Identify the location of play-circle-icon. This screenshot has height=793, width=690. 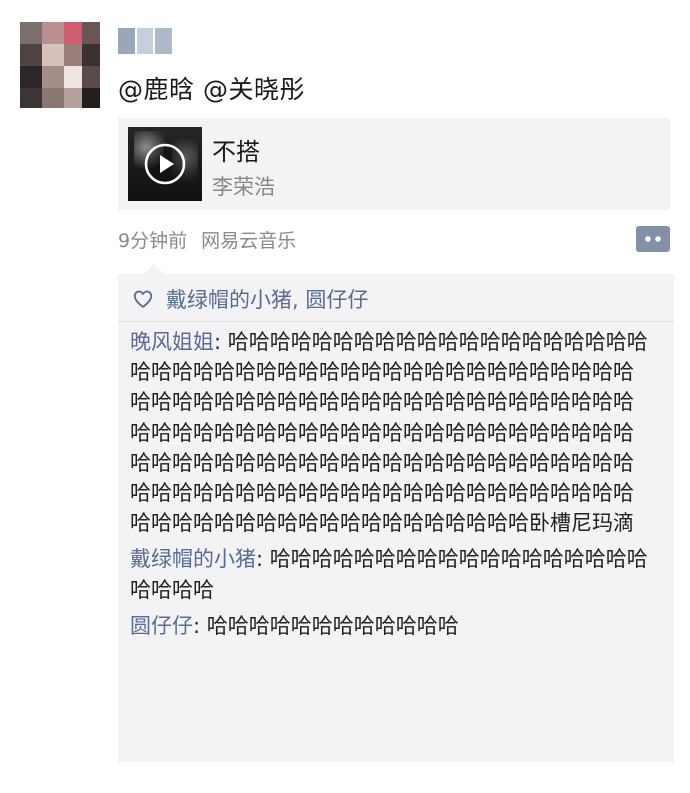
(165, 164).